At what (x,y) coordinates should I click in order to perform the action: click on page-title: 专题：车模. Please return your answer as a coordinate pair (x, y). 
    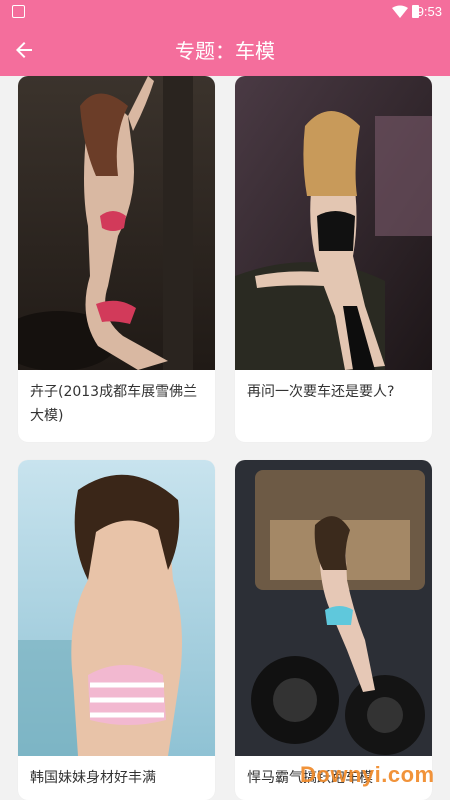
    Looking at the image, I should click on (225, 51).